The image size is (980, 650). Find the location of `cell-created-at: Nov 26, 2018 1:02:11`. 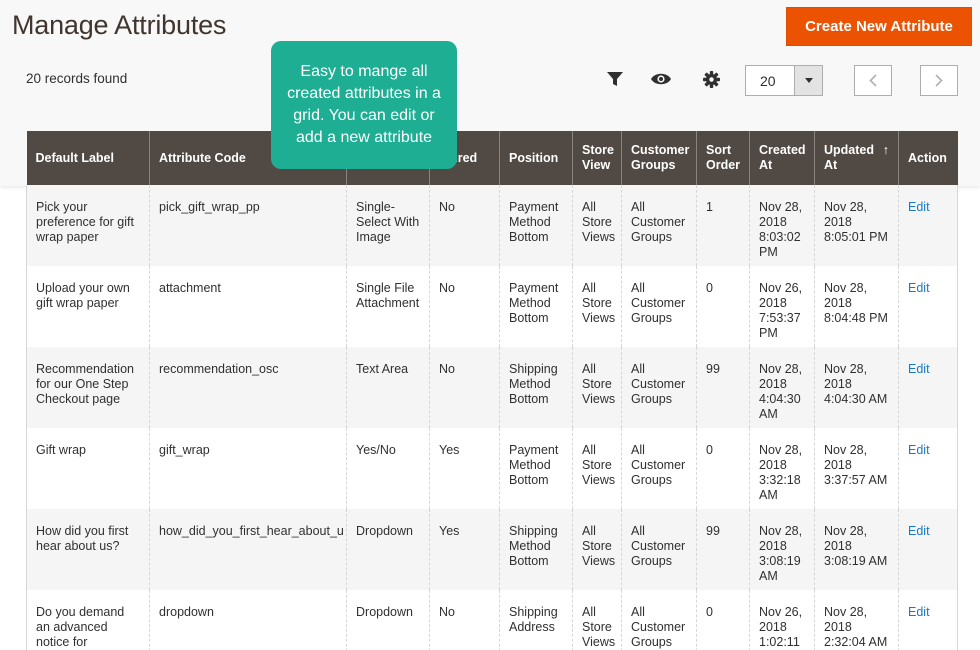

cell-created-at: Nov 26, 2018 1:02:11 is located at coordinates (782, 620).